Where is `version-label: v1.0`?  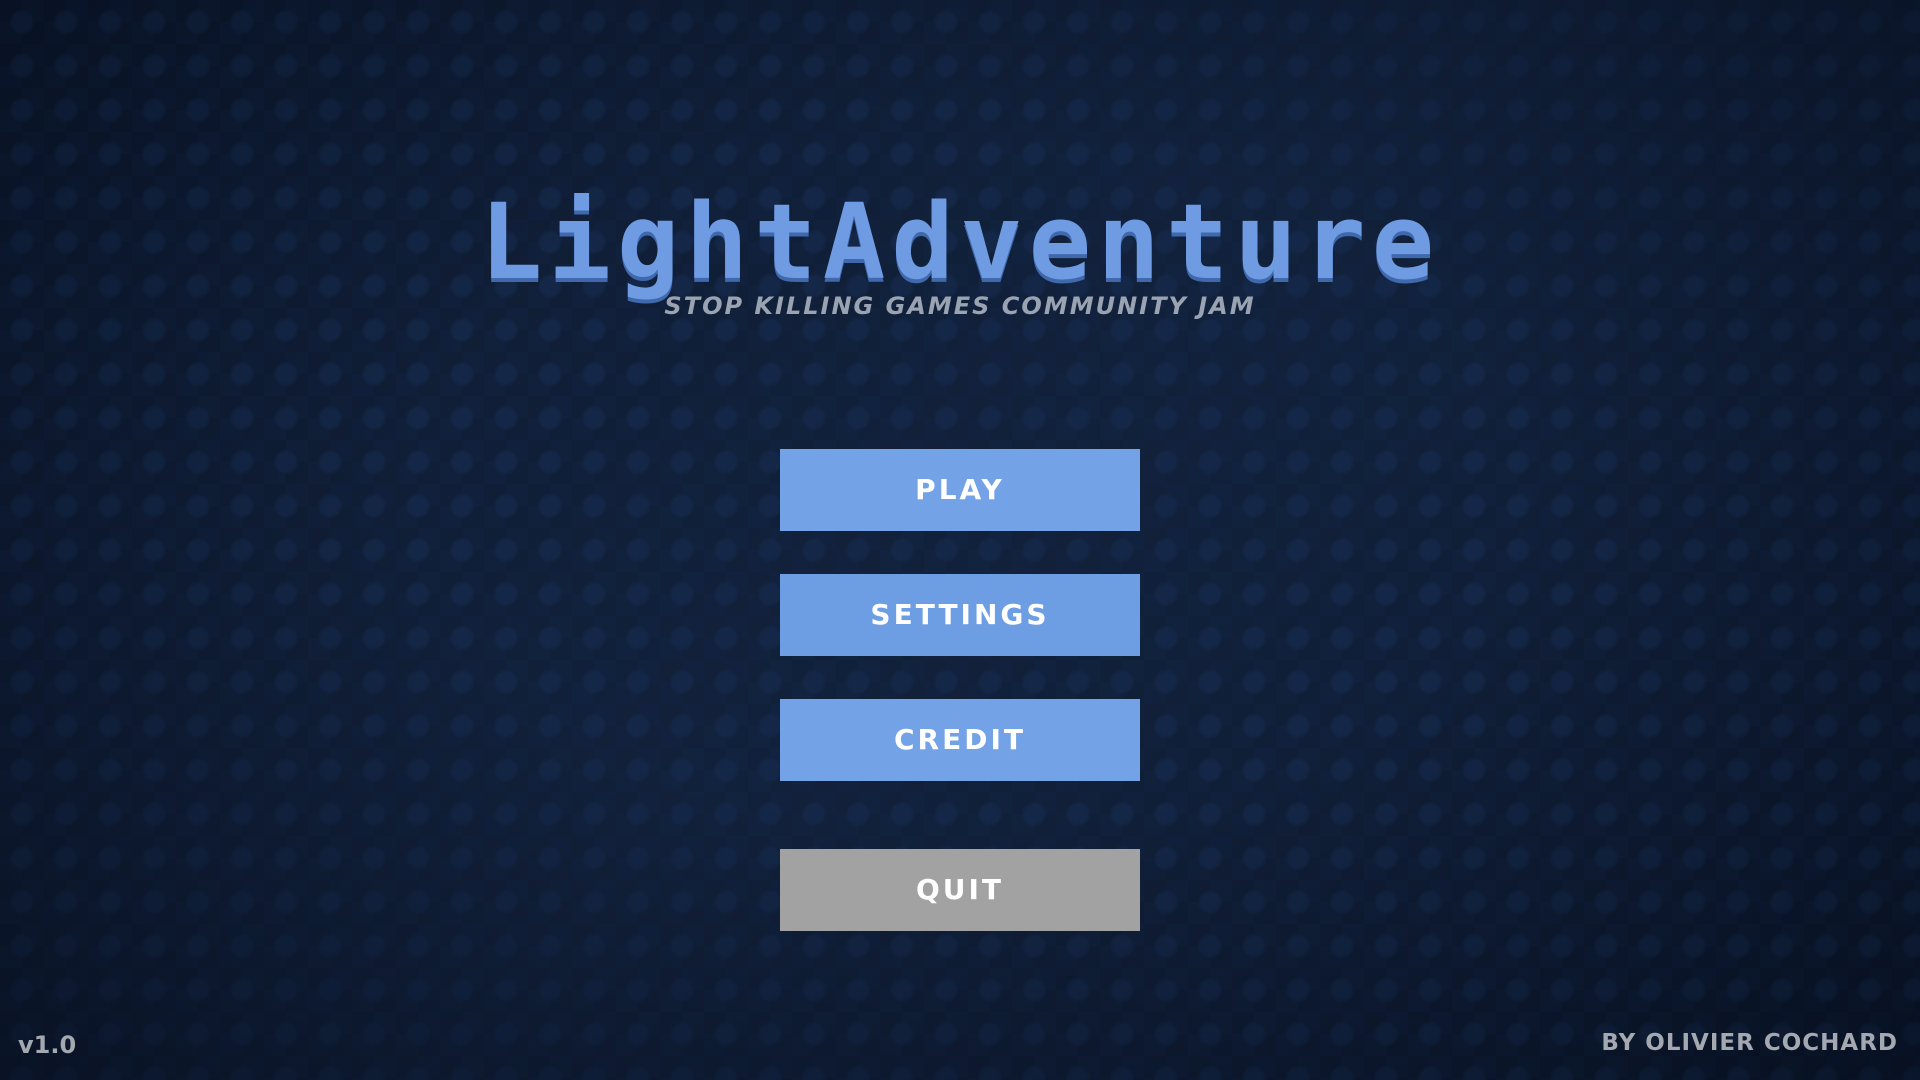
version-label: v1.0 is located at coordinates (47, 1045).